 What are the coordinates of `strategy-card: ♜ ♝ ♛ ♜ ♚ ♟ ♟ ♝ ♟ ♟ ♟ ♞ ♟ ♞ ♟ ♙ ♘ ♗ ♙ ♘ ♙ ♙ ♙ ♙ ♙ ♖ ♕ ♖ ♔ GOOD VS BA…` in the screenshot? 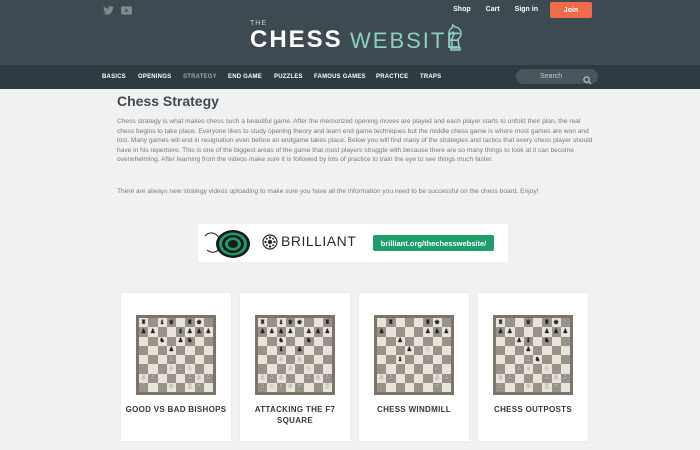 It's located at (176, 367).